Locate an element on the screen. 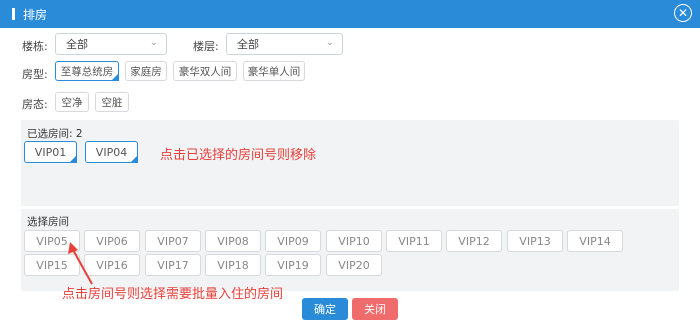 This screenshot has height=328, width=700. room-button: VIP10 is located at coordinates (354, 241).